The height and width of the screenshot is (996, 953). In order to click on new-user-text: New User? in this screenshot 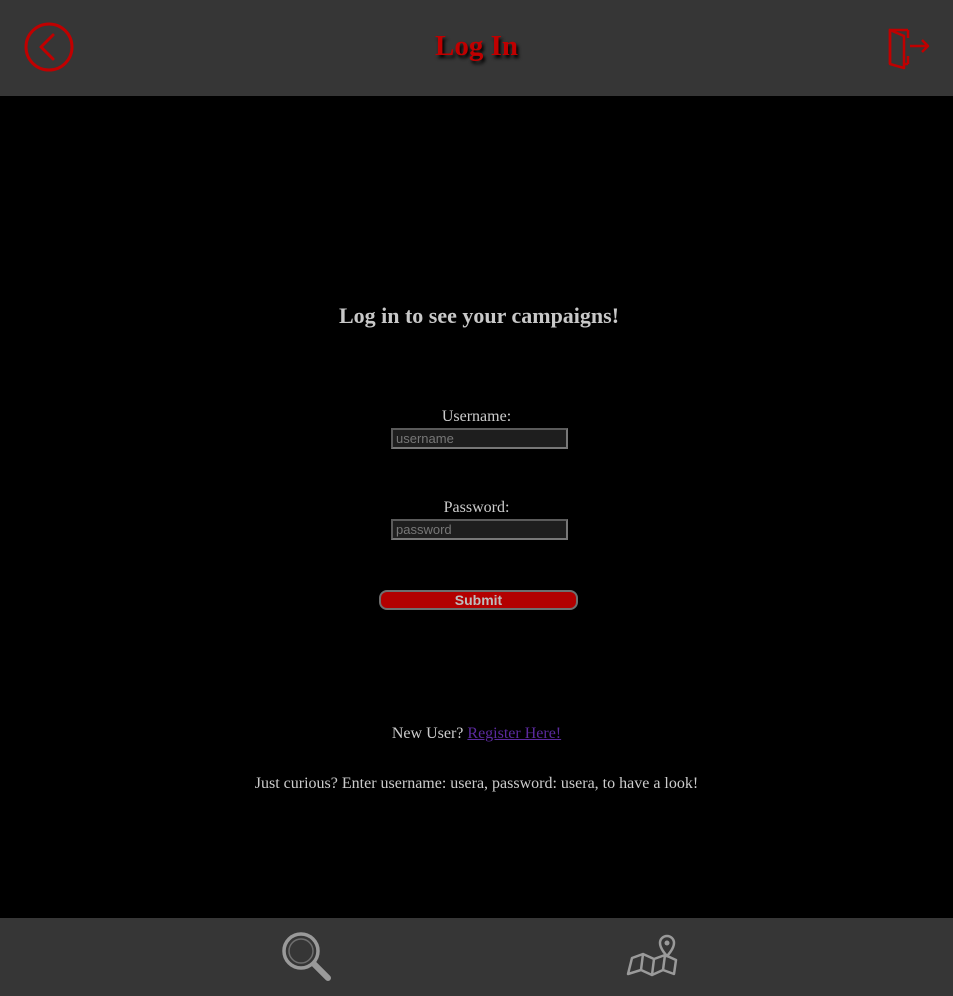, I will do `click(427, 733)`.